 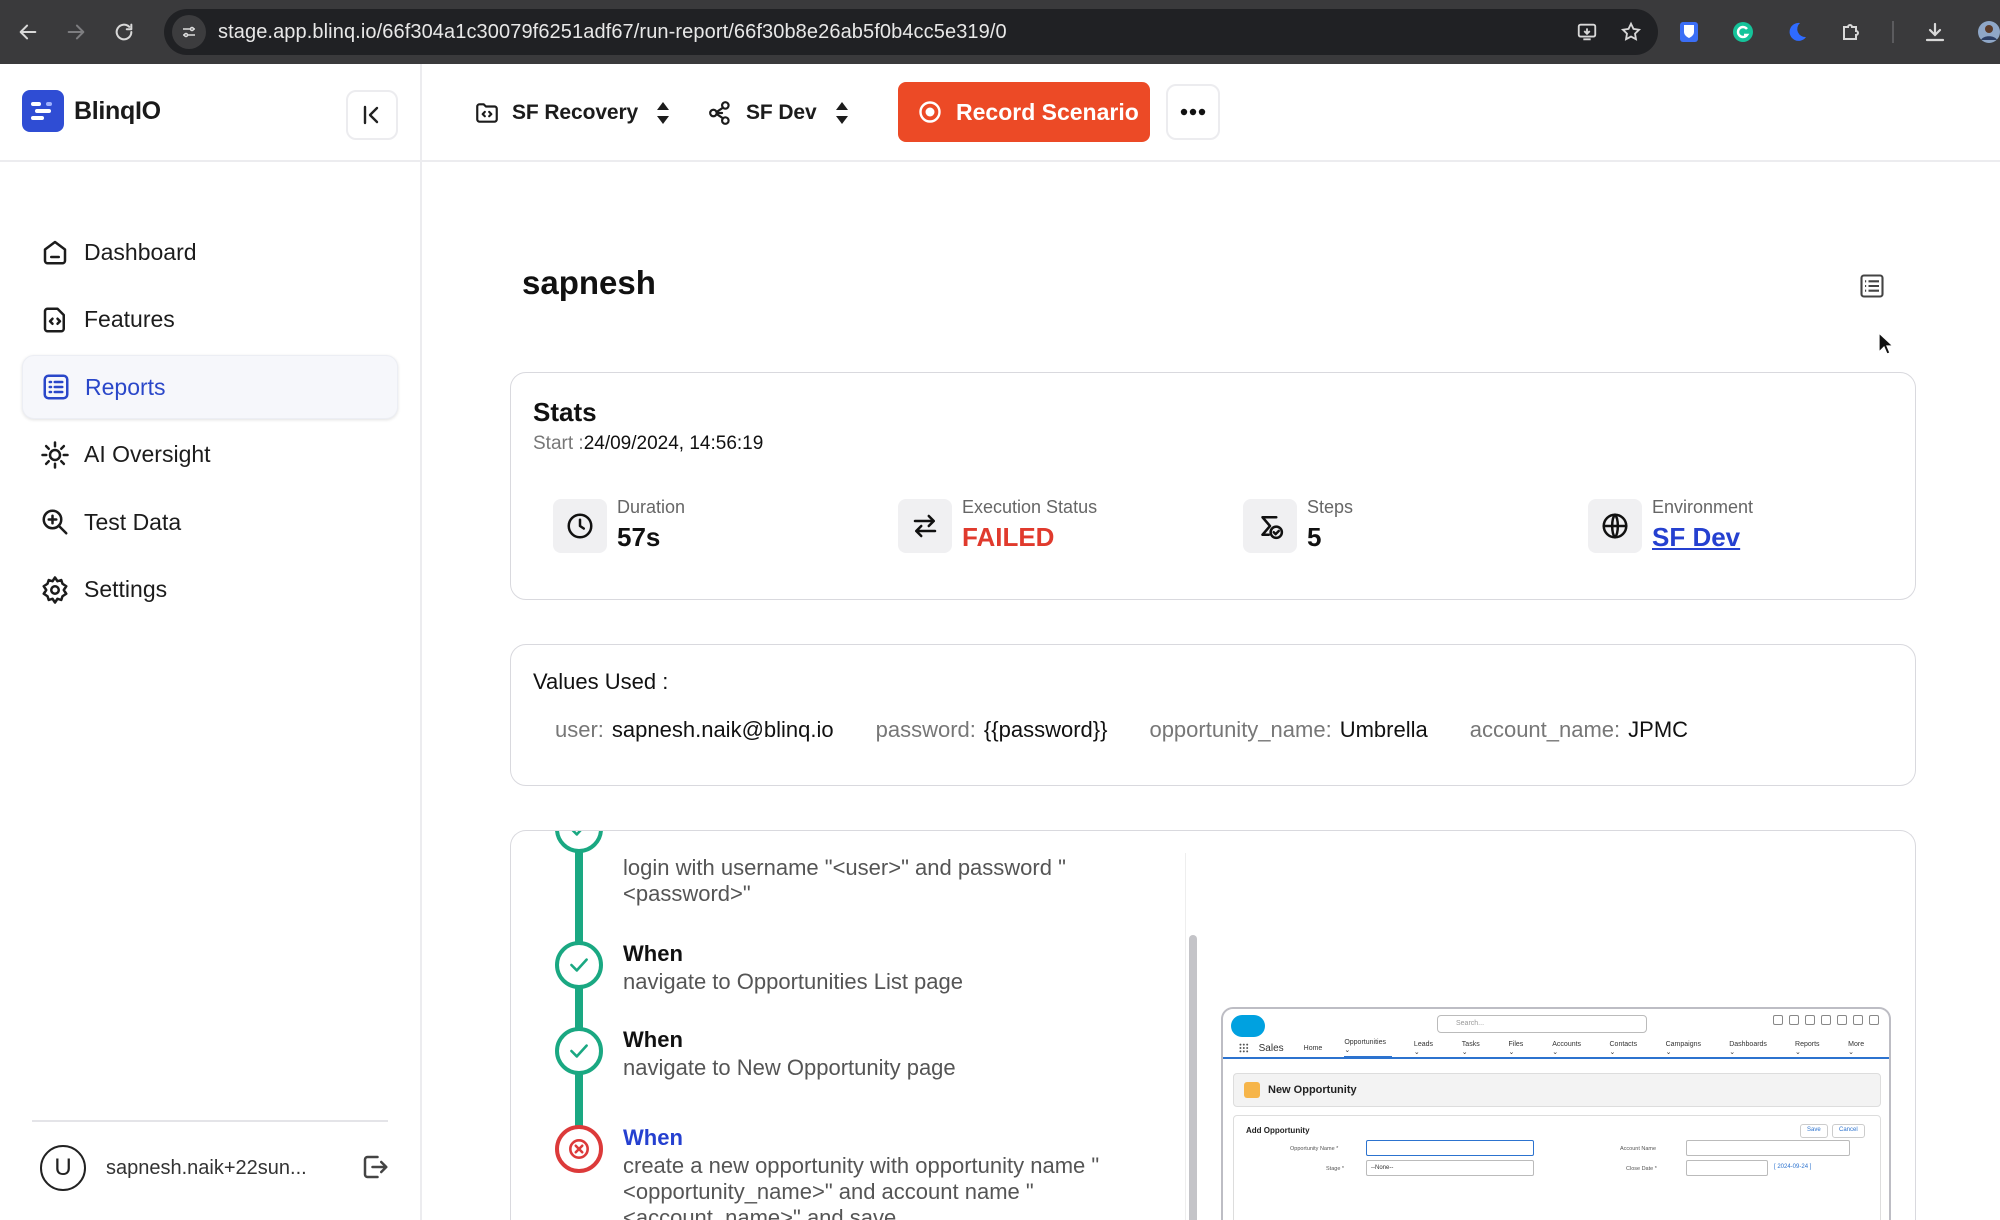 I want to click on sidebar-item-dashboard: Dashboard, so click(x=210, y=252).